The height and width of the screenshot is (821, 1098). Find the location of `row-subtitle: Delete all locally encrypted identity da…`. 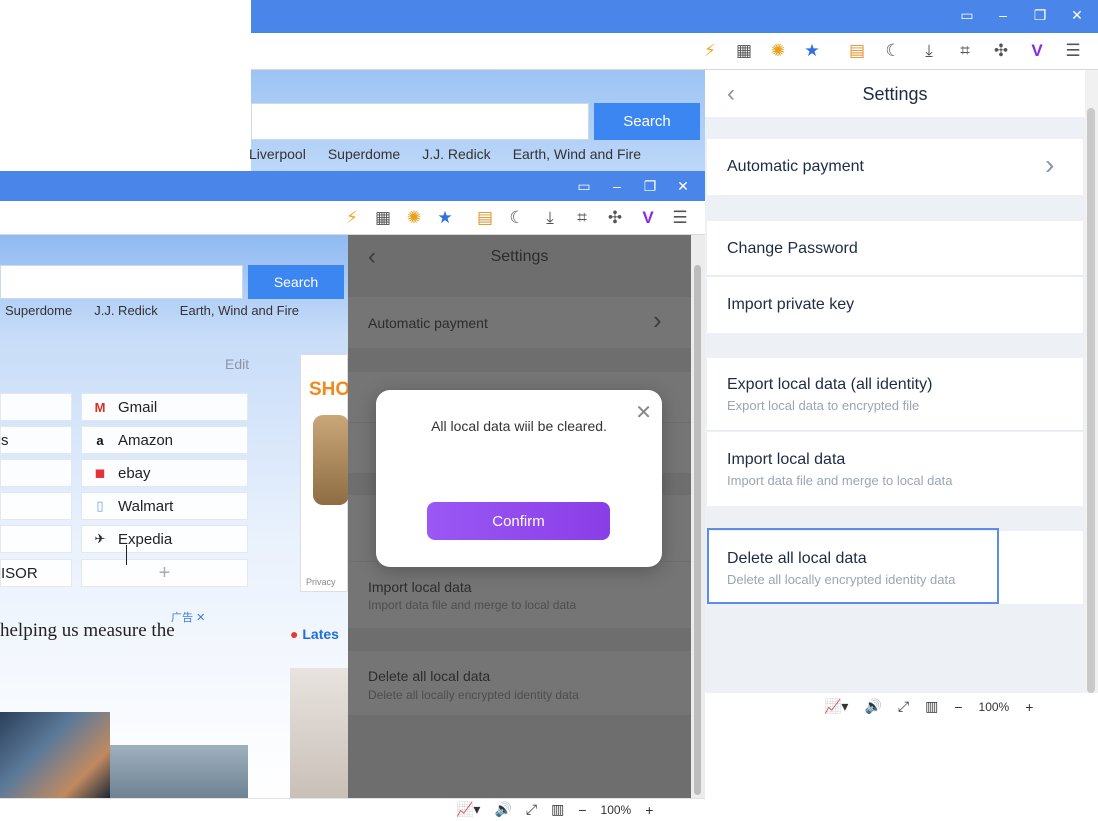

row-subtitle: Delete all locally encrypted identity da… is located at coordinates (841, 579).